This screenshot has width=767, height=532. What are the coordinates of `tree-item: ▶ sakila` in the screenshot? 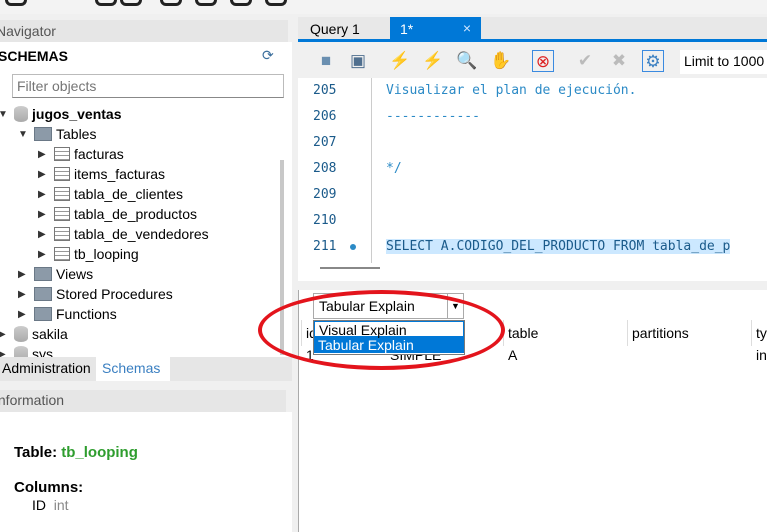 It's located at (34, 334).